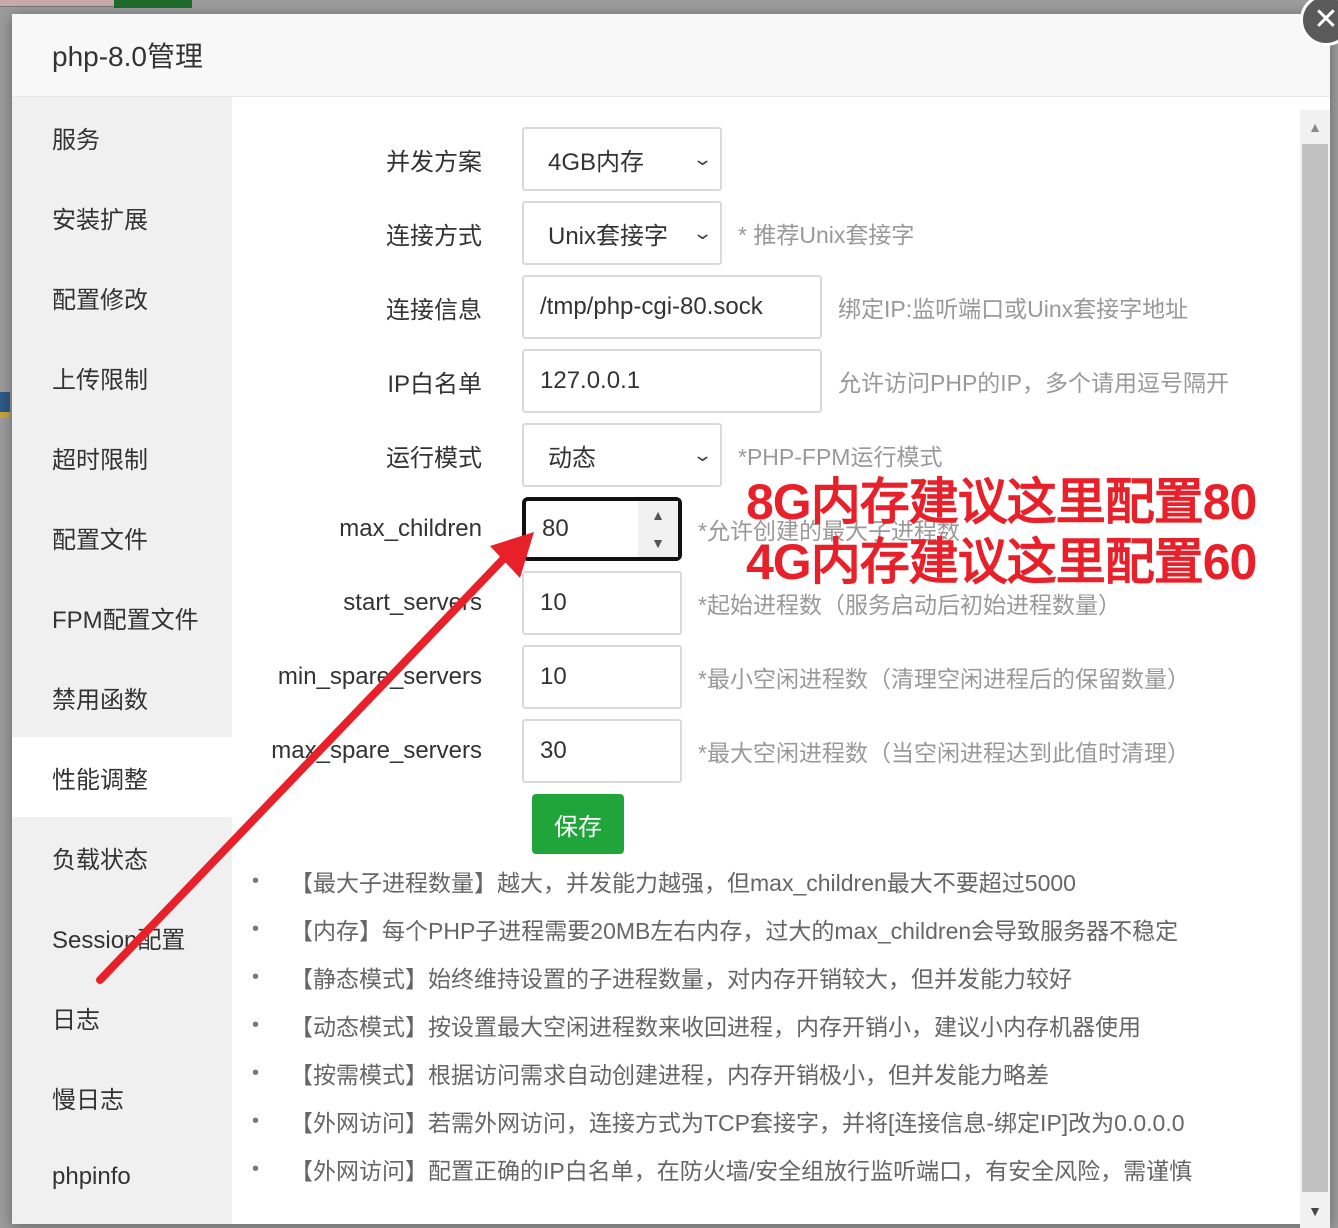  I want to click on sidebar-item-label: 禁用函数, so click(100, 700).